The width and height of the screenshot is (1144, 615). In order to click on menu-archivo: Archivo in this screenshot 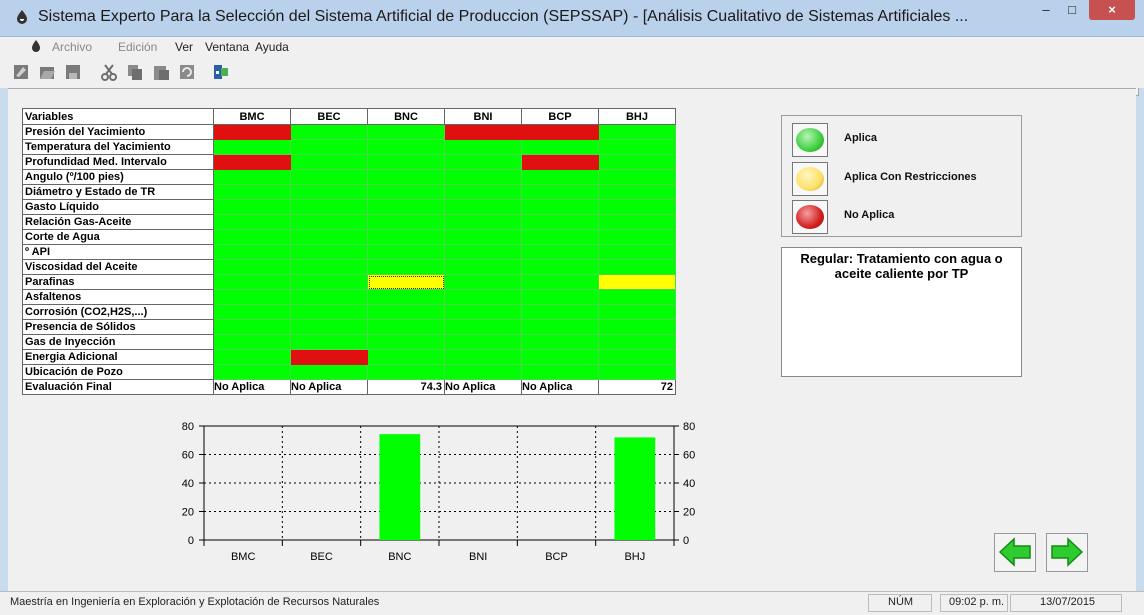, I will do `click(72, 47)`.